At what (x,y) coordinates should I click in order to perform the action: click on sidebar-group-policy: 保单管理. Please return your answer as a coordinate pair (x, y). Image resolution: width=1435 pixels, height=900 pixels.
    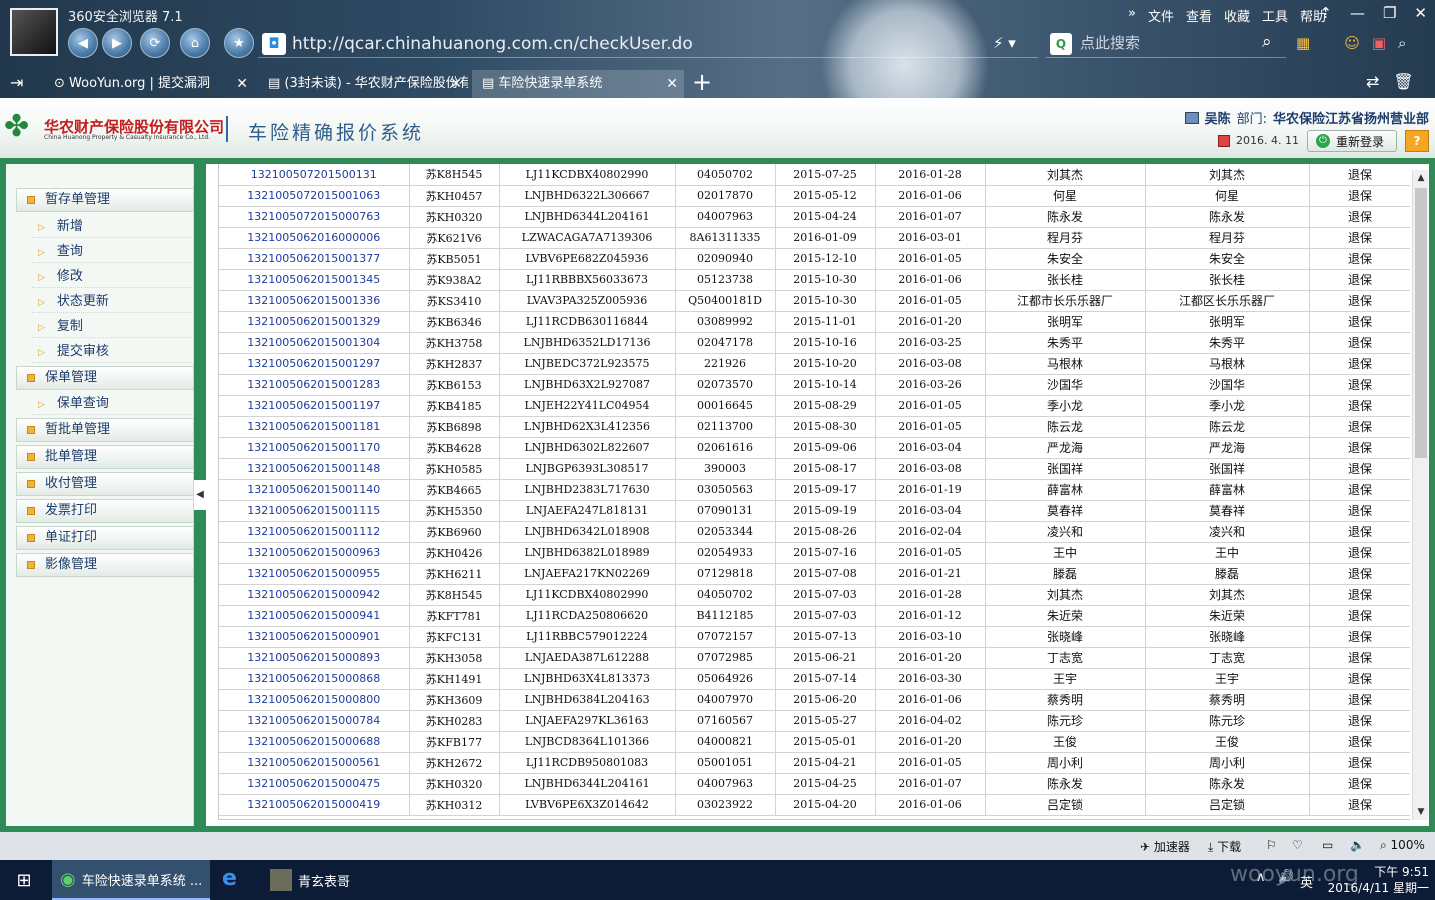
    Looking at the image, I should click on (105, 378).